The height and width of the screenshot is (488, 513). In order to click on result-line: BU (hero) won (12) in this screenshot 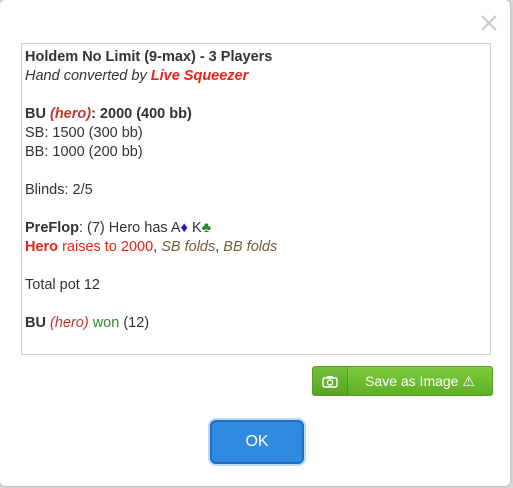, I will do `click(257, 323)`.